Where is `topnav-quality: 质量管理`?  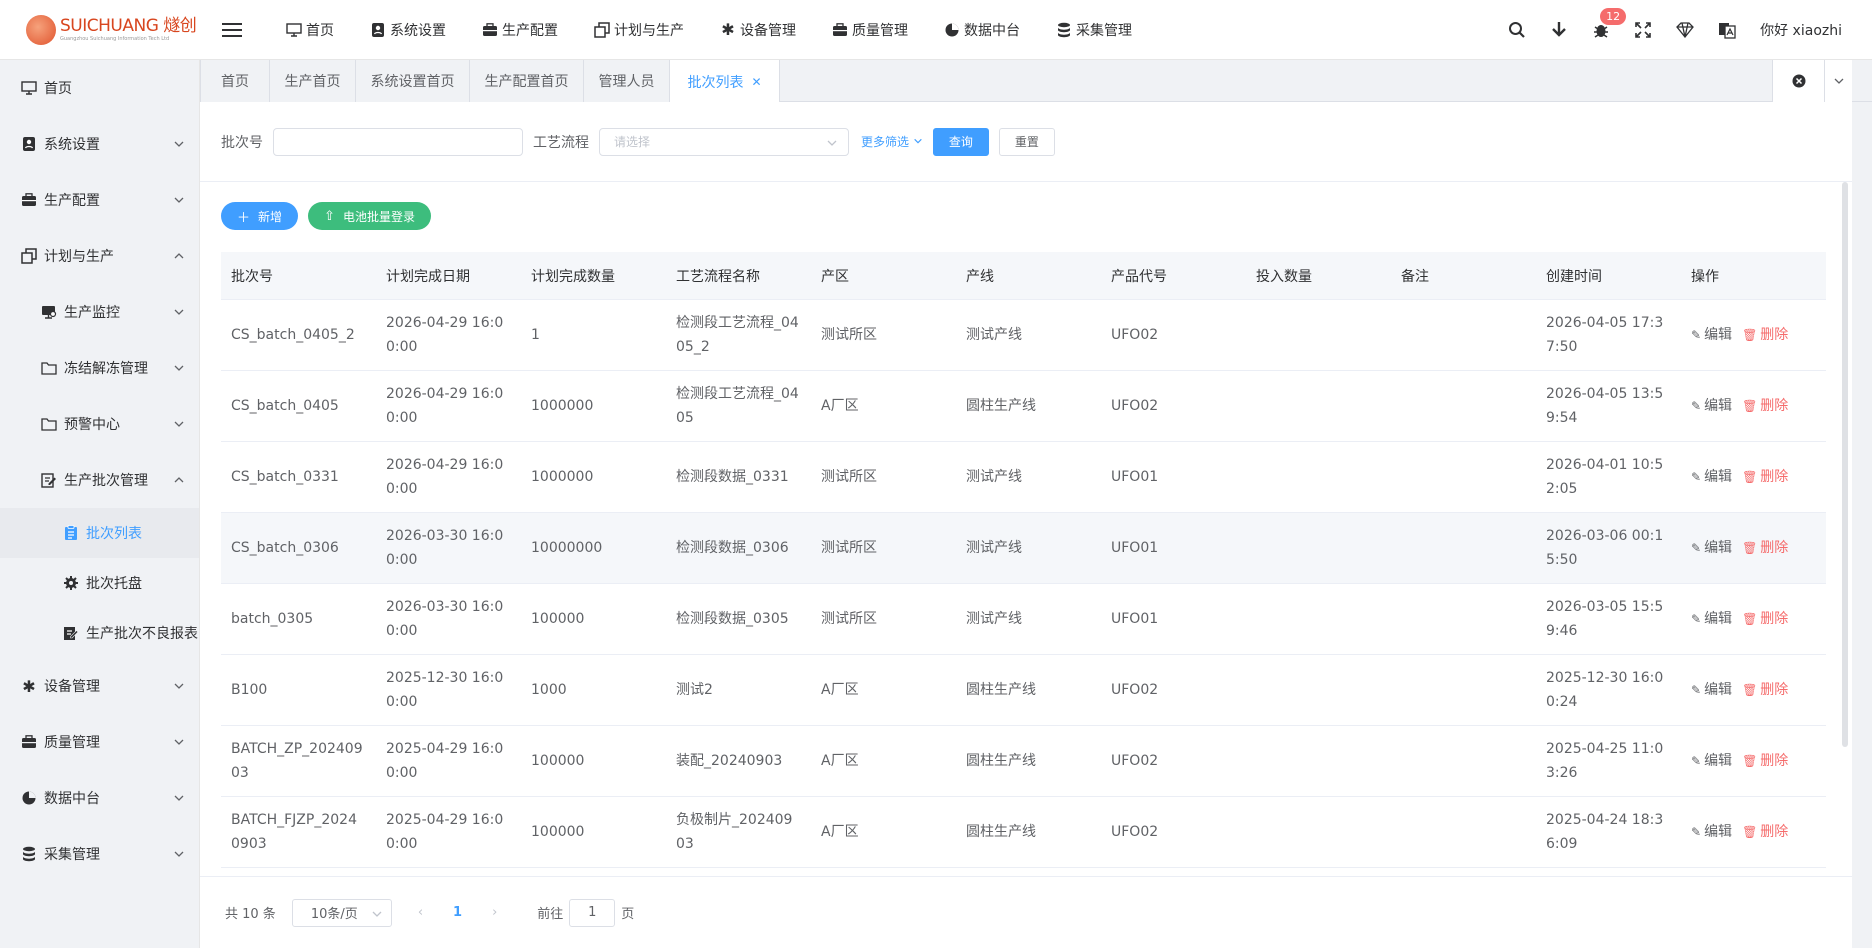 topnav-quality: 质量管理 is located at coordinates (870, 30).